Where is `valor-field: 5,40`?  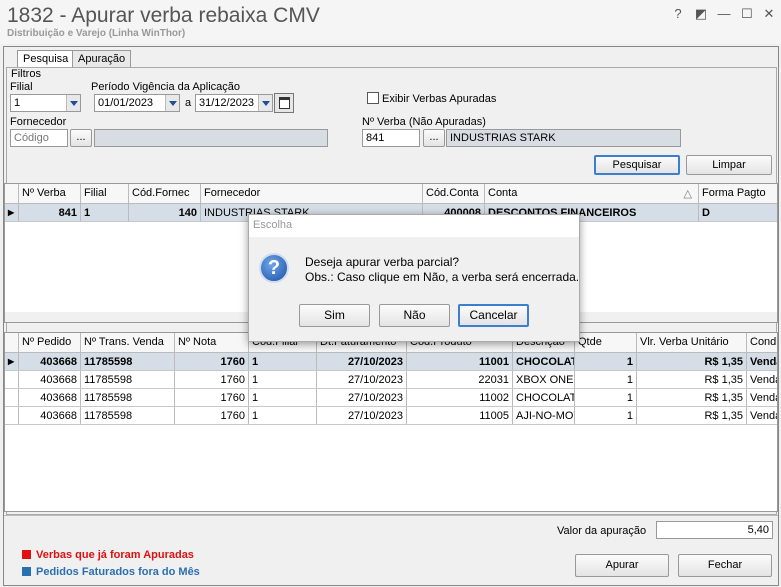 valor-field: 5,40 is located at coordinates (714, 530).